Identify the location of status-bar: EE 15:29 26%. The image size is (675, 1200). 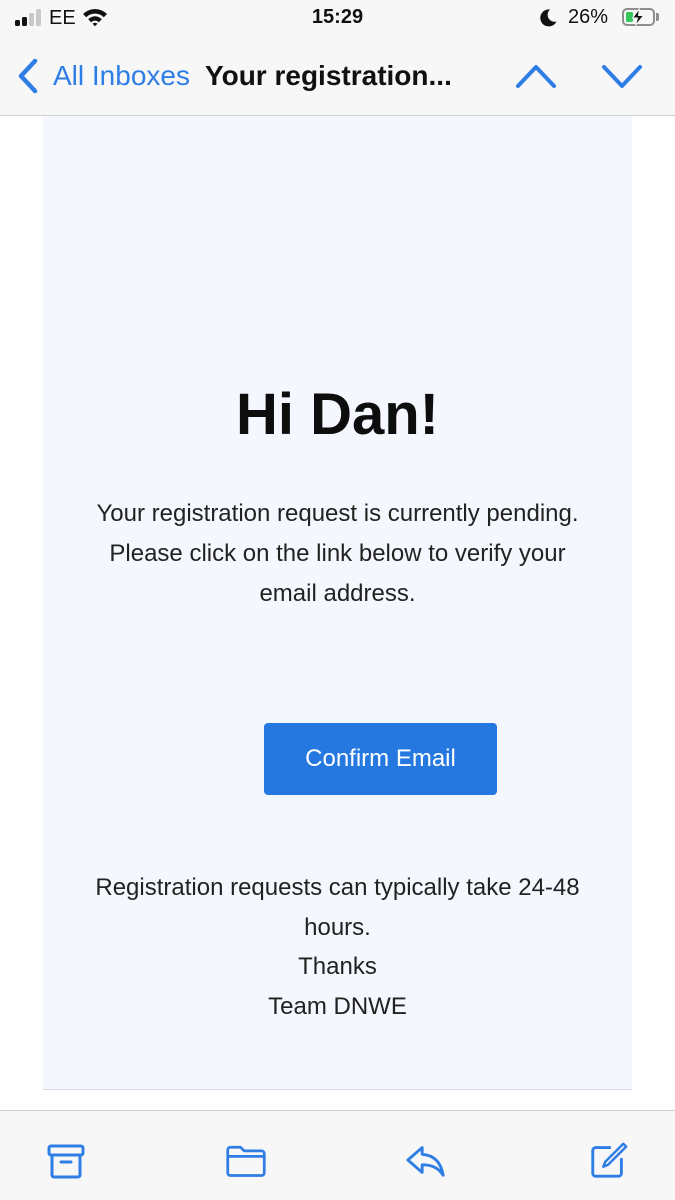
(337, 19).